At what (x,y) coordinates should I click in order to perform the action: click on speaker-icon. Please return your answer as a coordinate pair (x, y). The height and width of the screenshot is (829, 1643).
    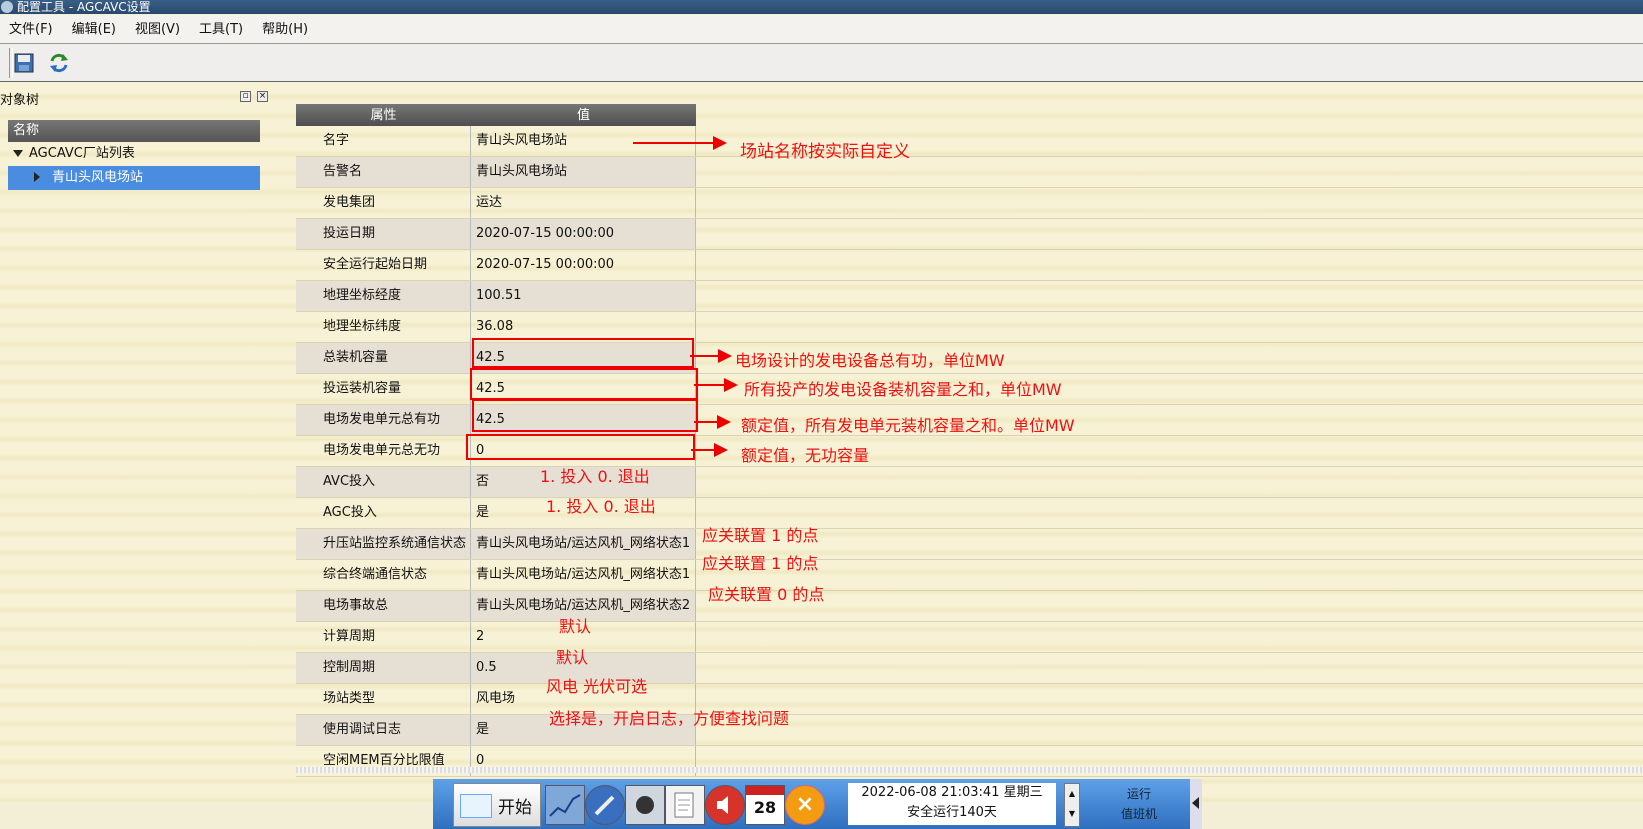
    Looking at the image, I should click on (725, 805).